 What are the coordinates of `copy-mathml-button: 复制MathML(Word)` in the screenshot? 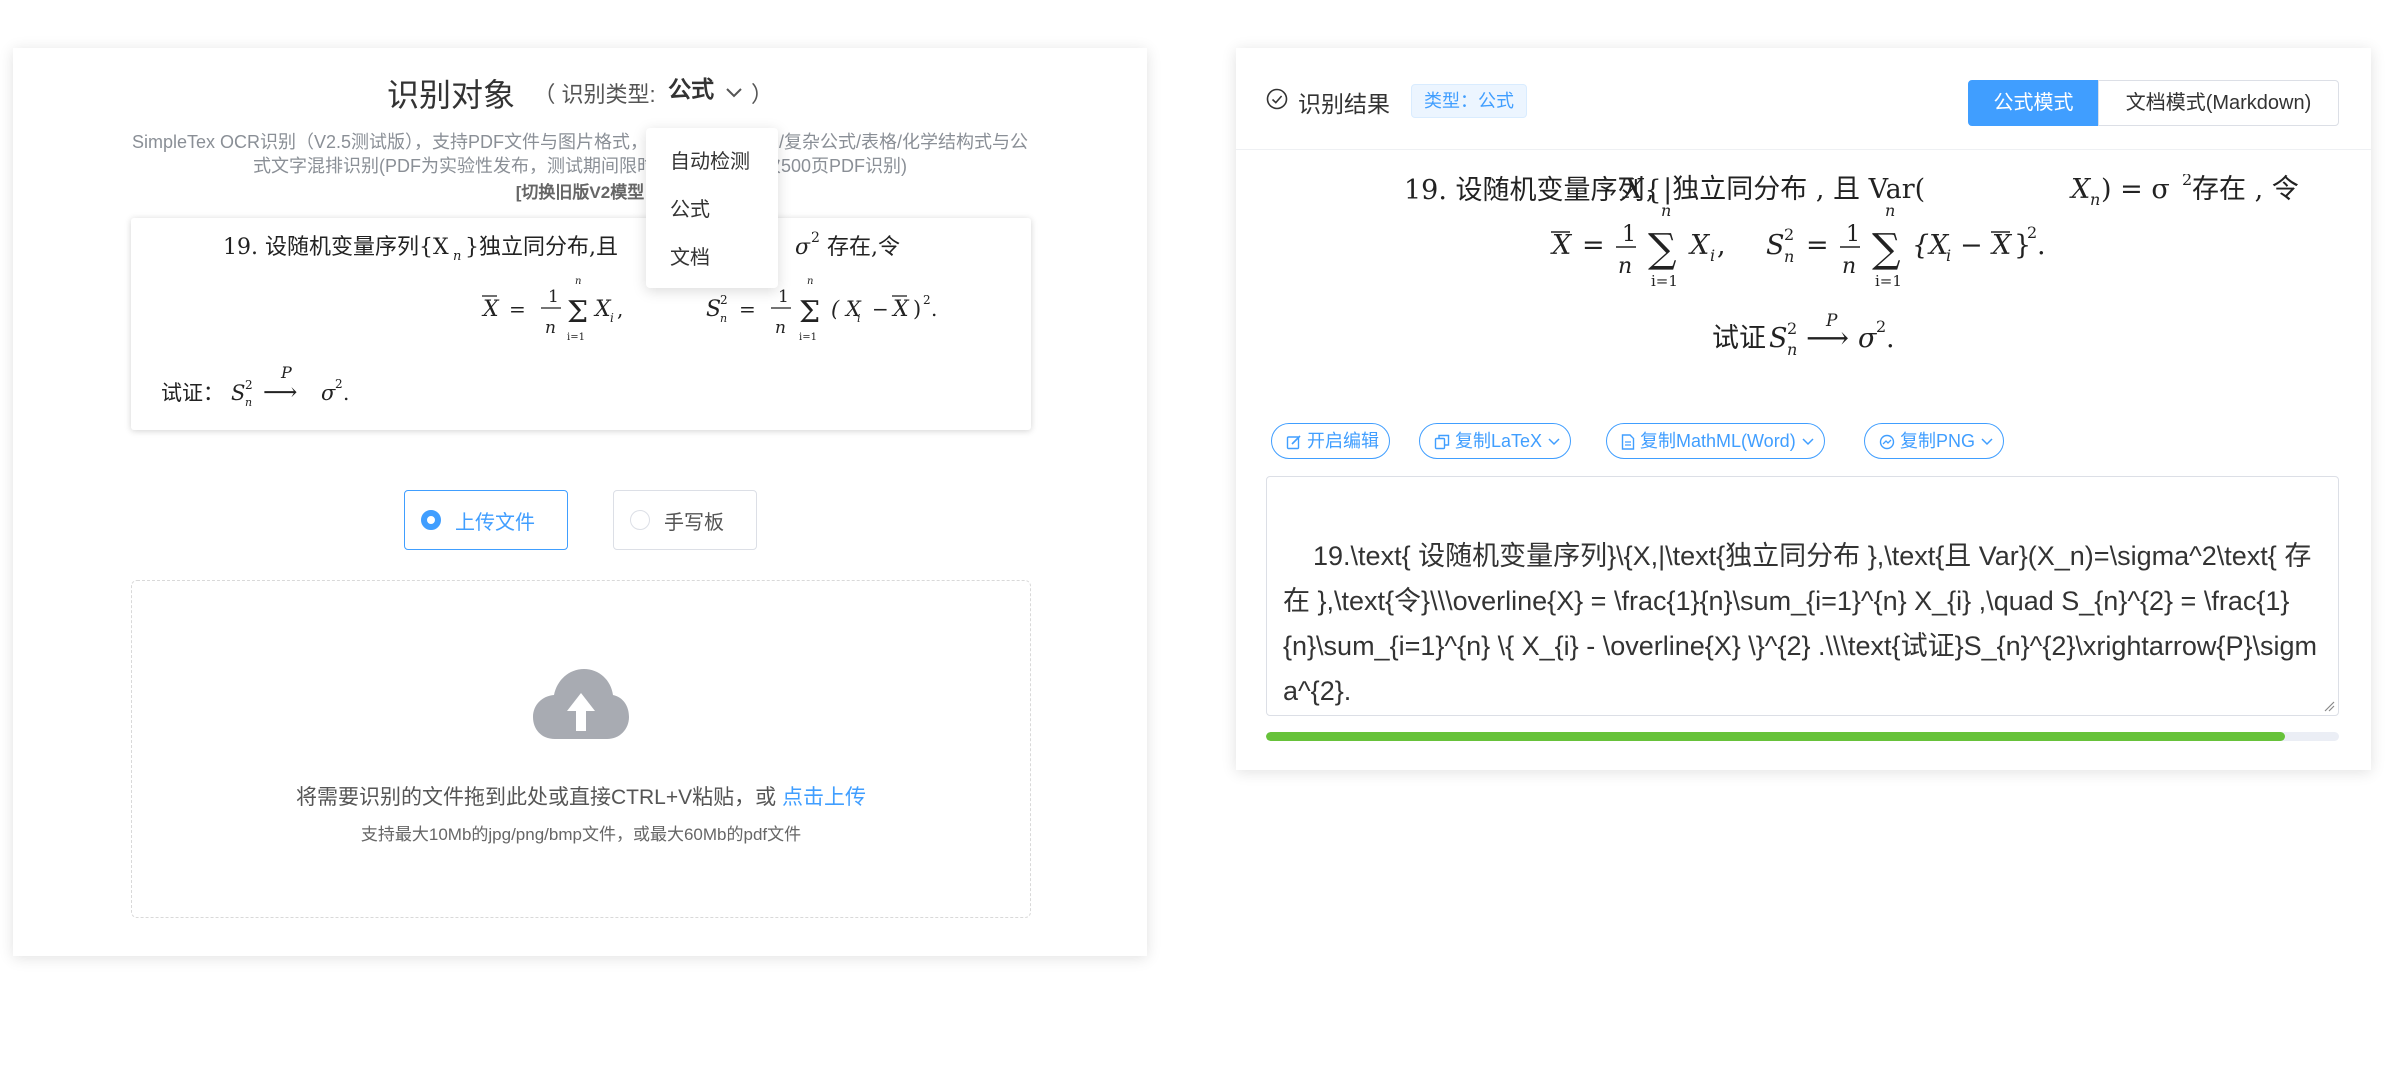 It's located at (1715, 441).